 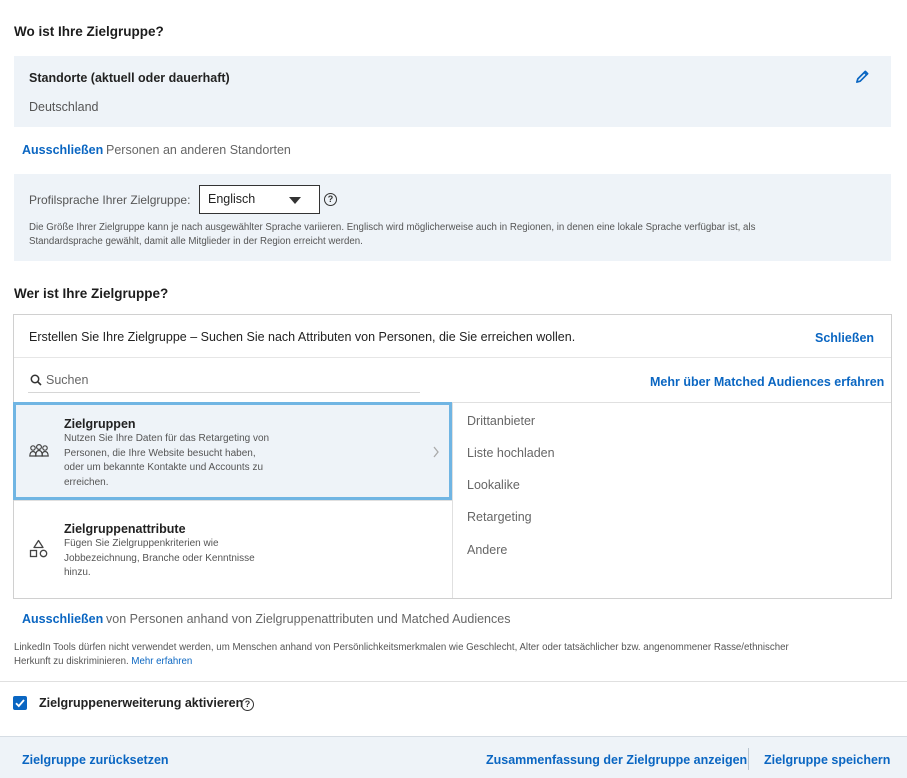 What do you see at coordinates (198, 150) in the screenshot?
I see `exclude-locations-text: Personen an anderen Standorten` at bounding box center [198, 150].